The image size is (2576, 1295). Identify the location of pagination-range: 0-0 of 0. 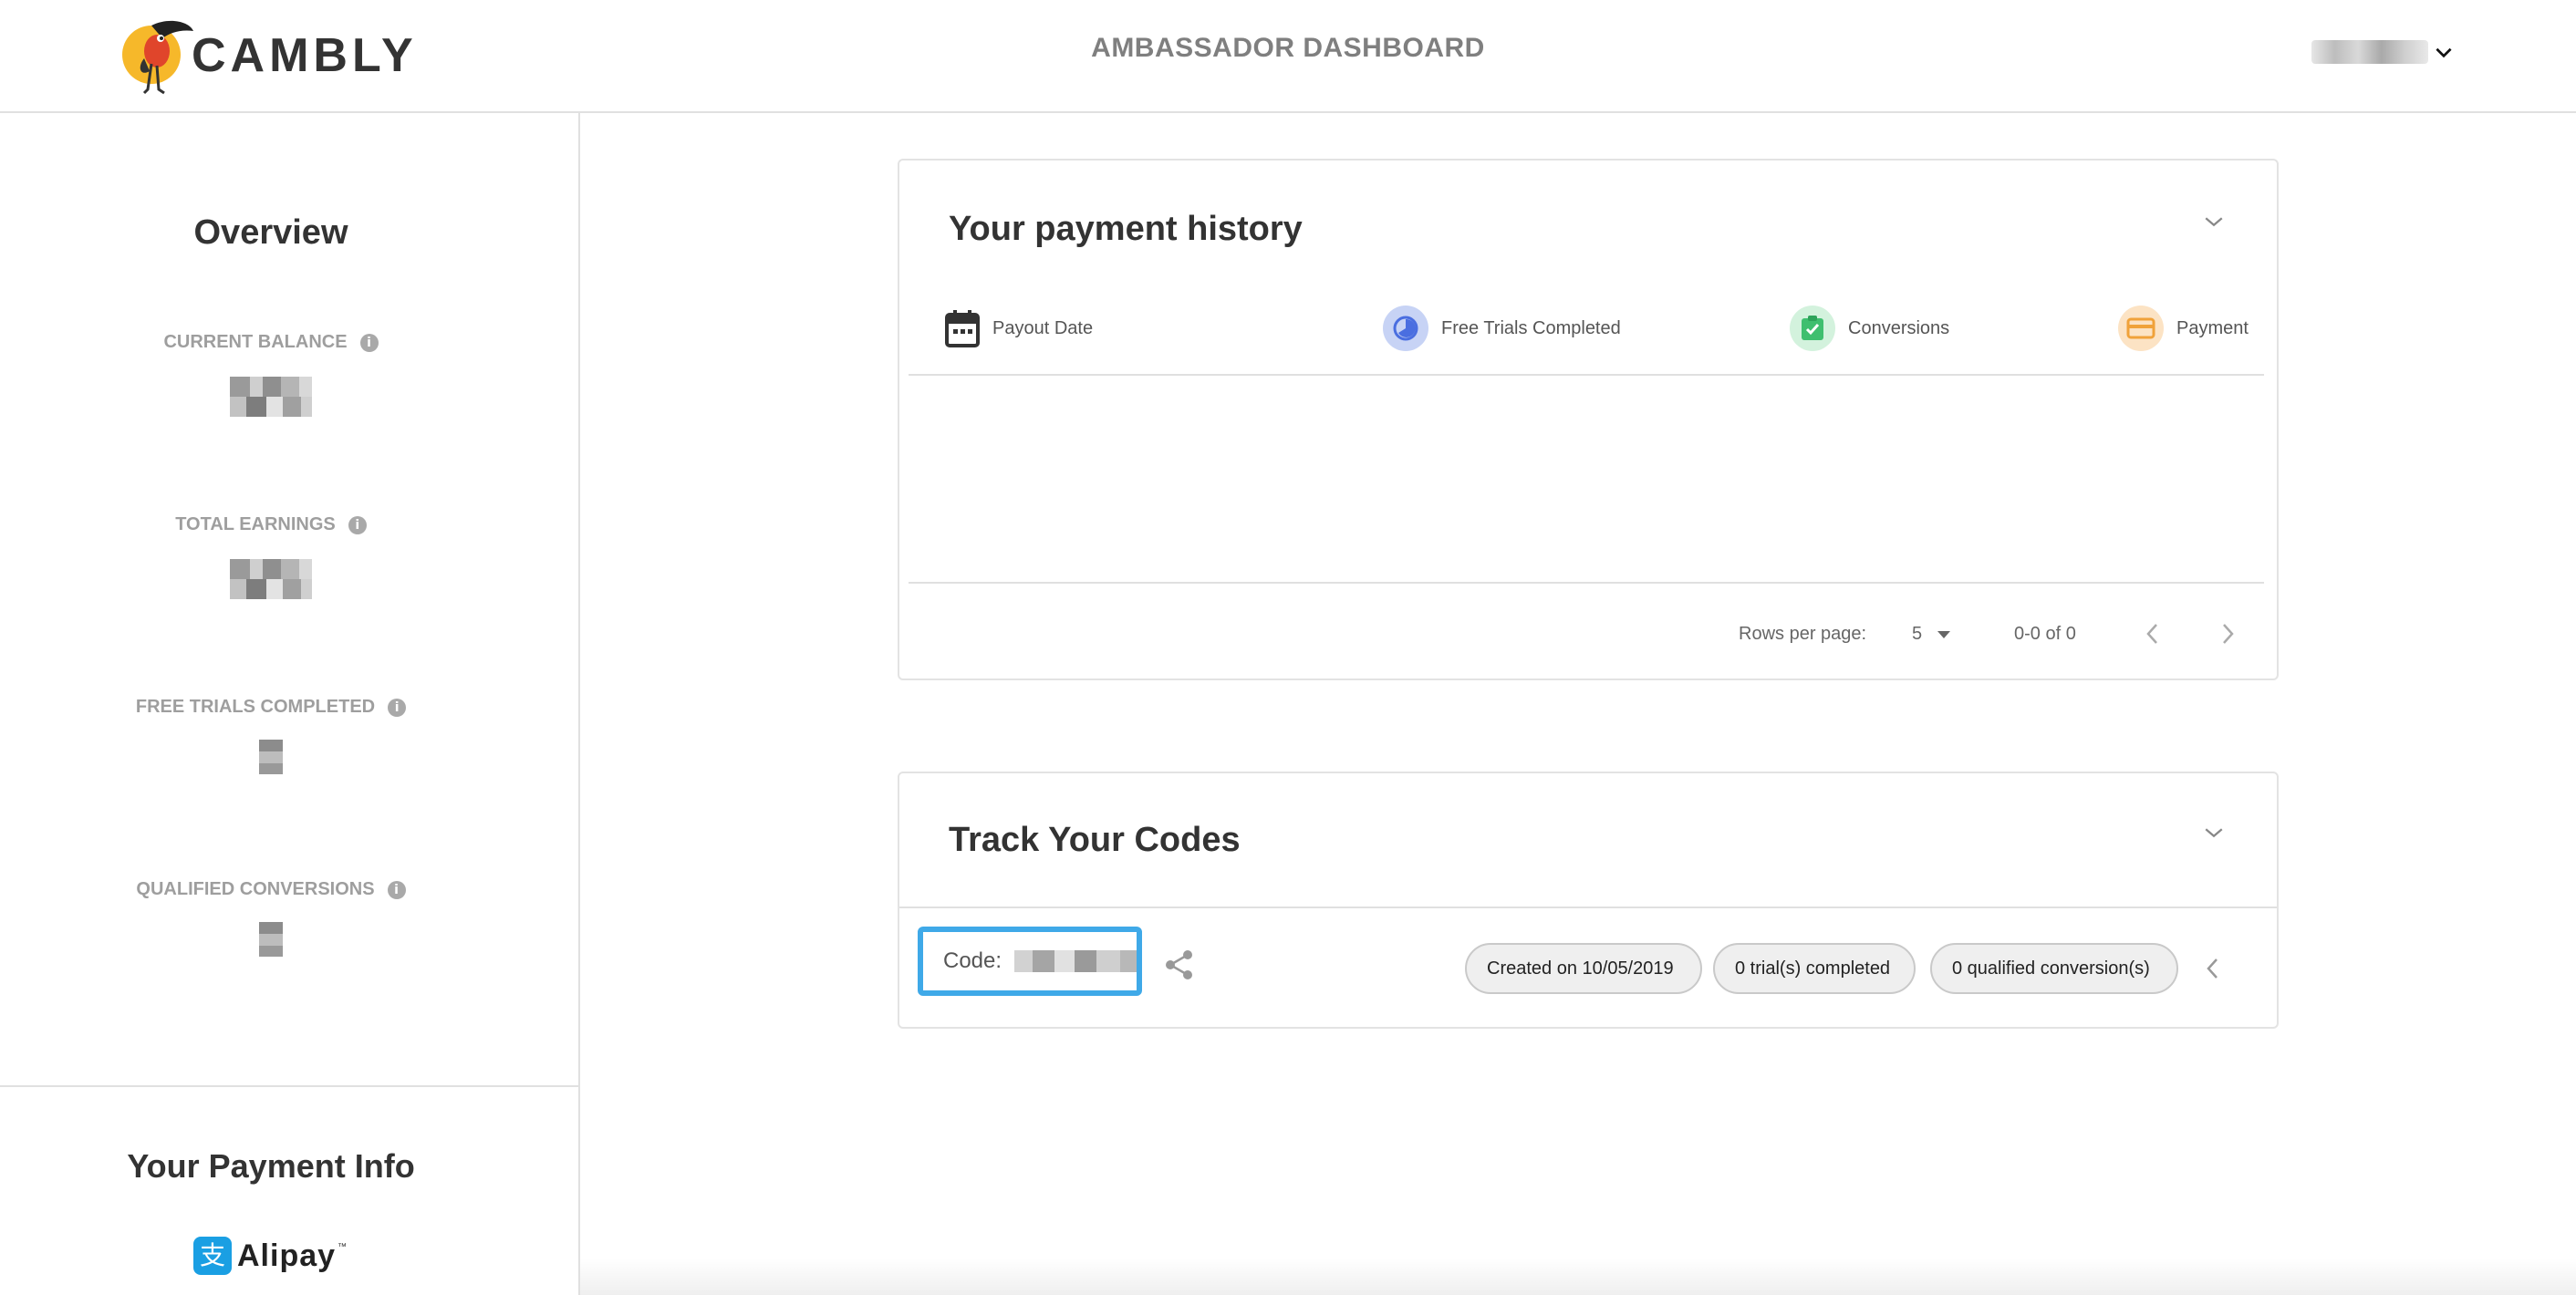
(2045, 634).